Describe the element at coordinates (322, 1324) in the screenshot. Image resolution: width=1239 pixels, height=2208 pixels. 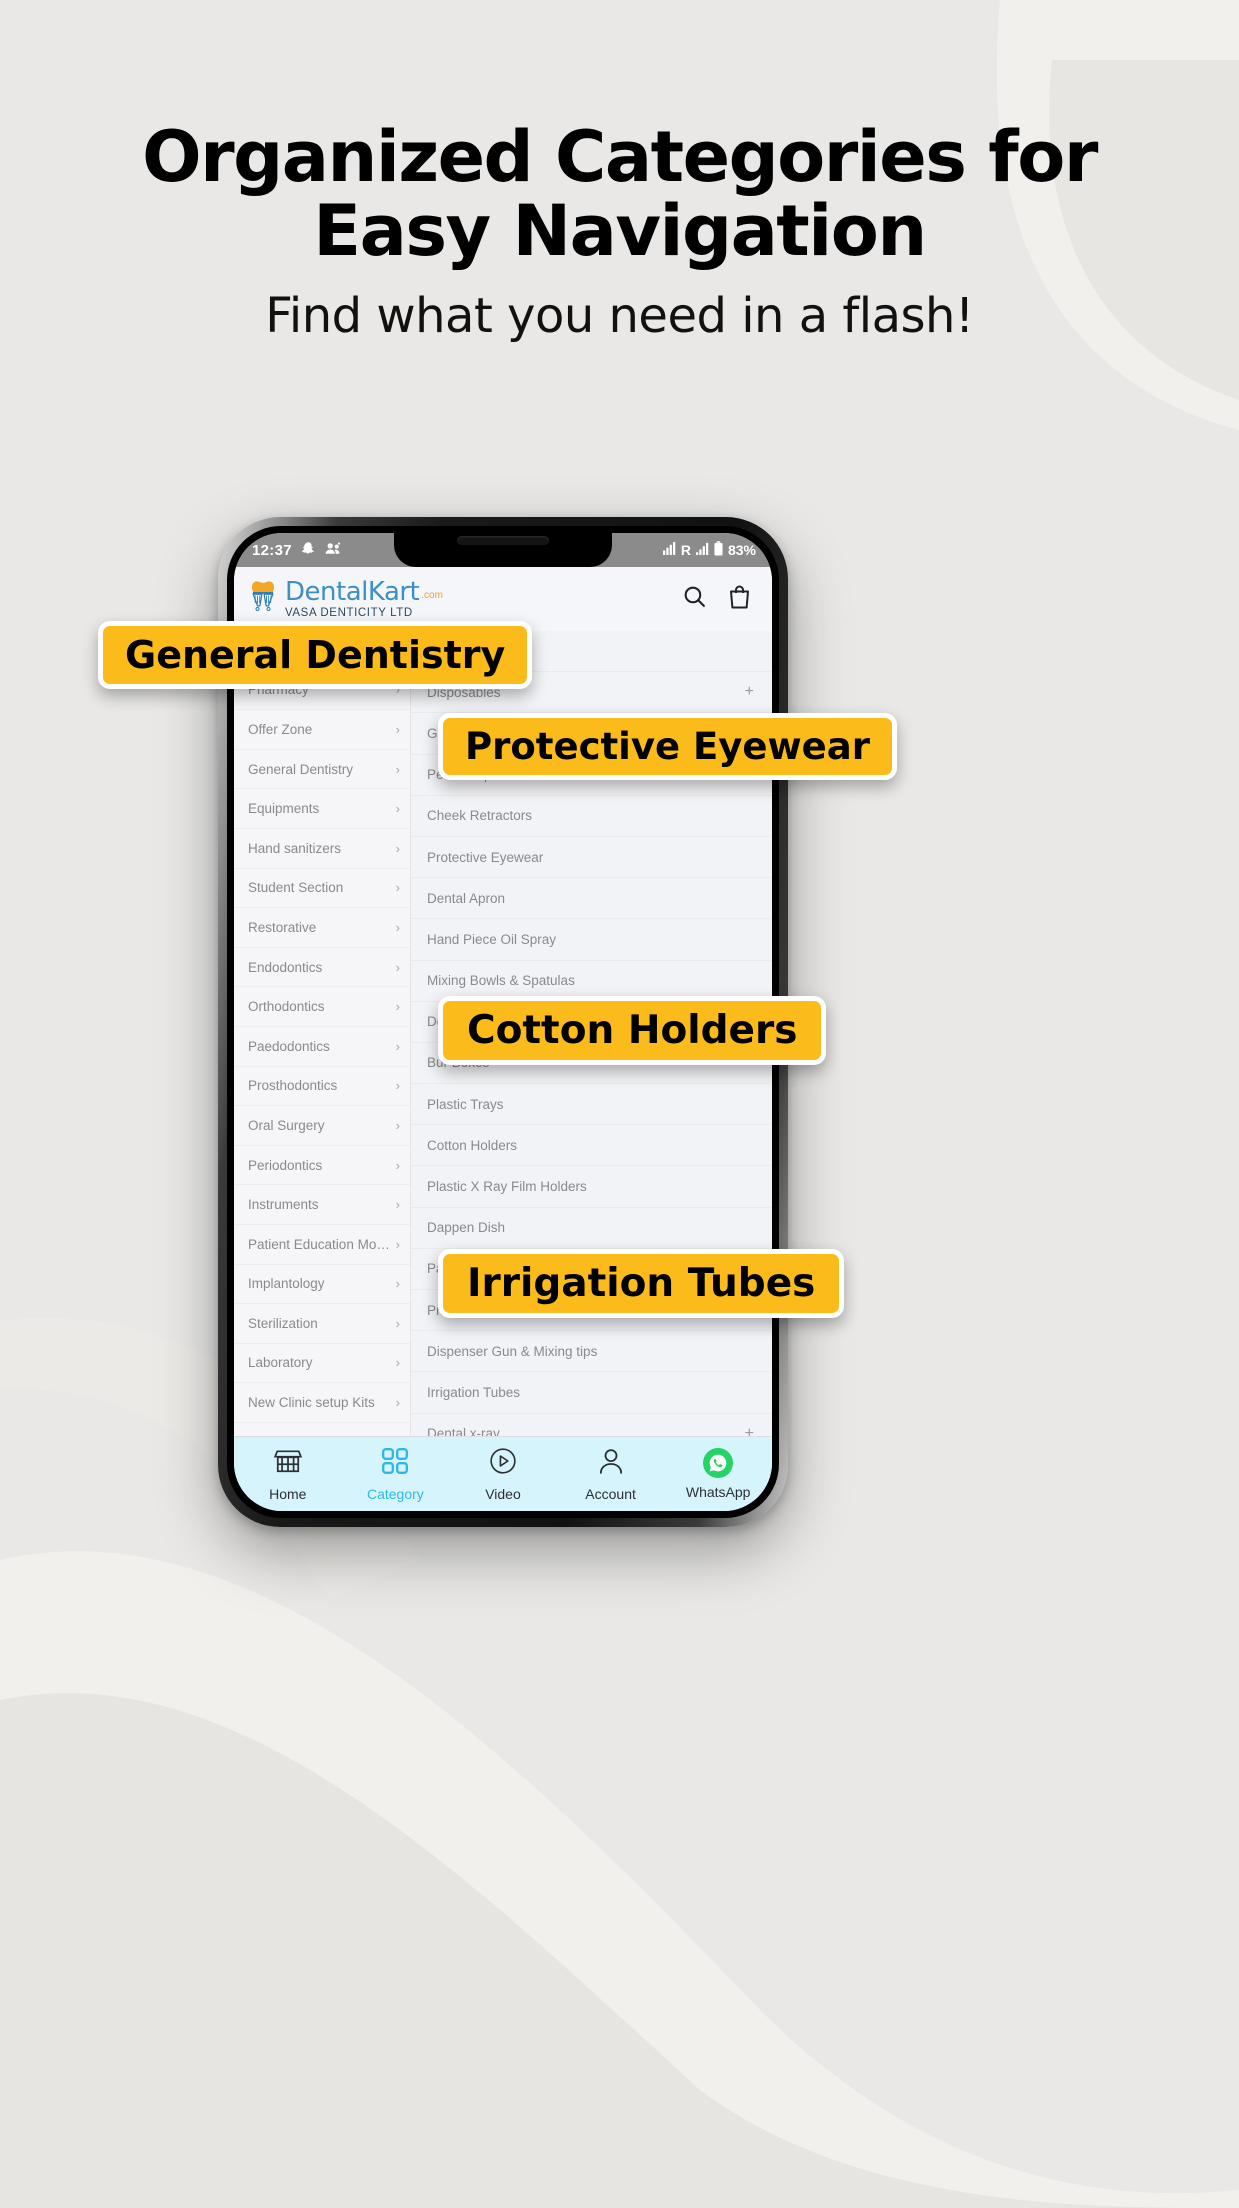
I see `category-item: Sterilization ›` at that location.